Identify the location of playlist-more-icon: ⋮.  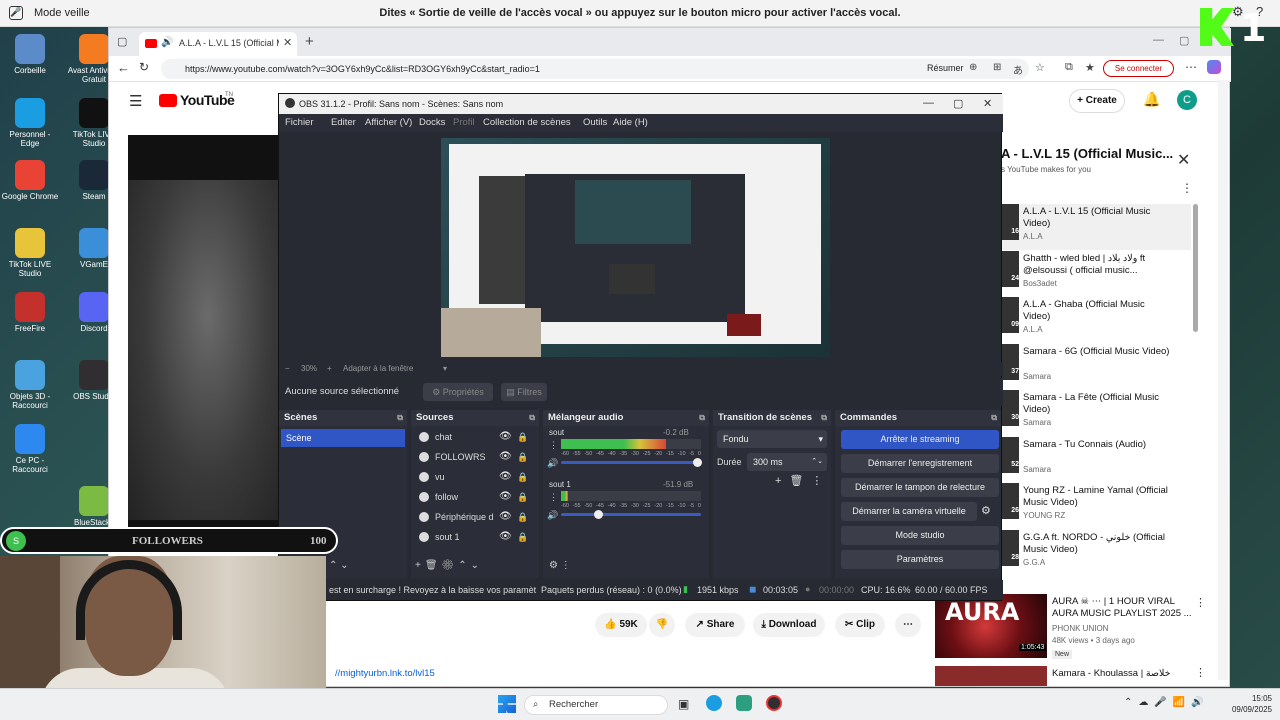
(1187, 188).